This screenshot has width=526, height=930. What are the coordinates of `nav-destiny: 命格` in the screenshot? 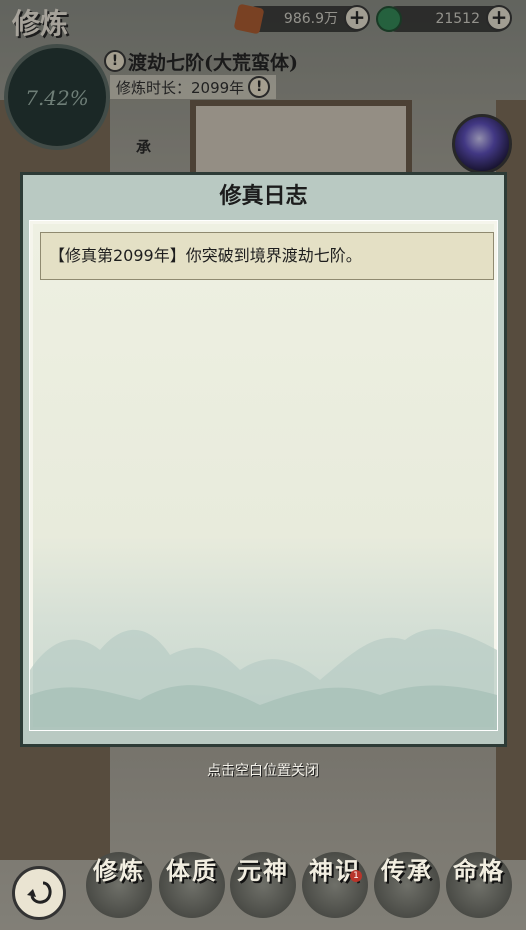 It's located at (479, 885).